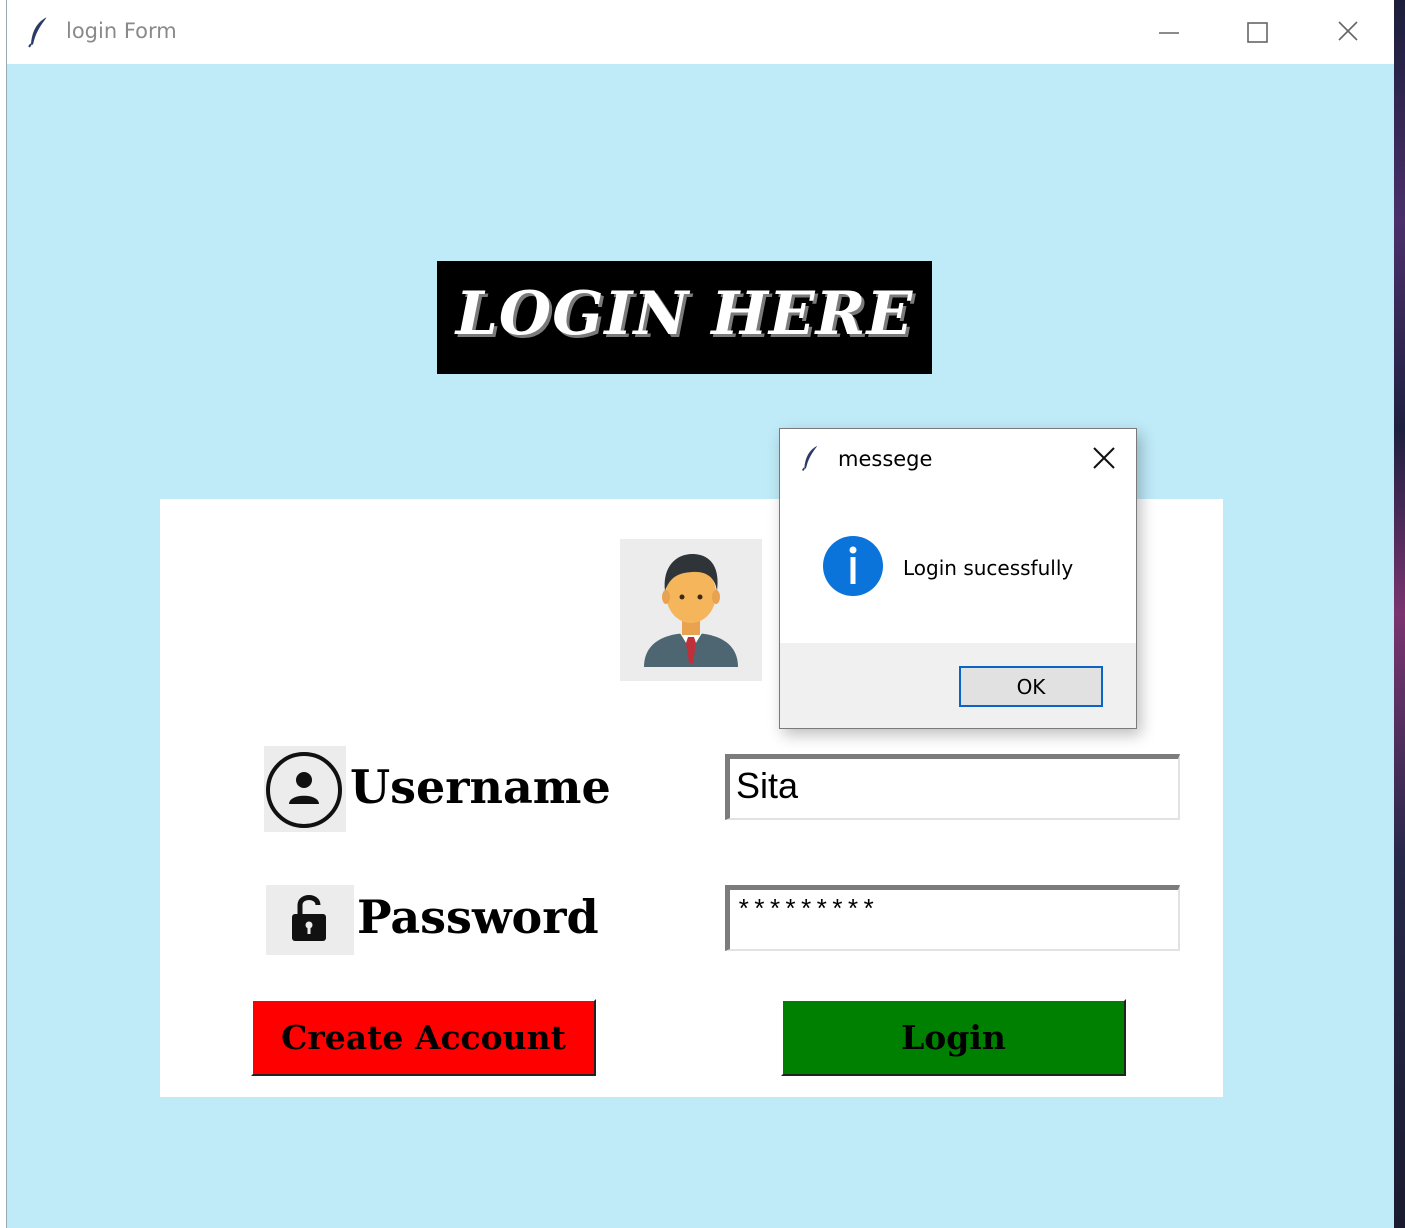  What do you see at coordinates (885, 459) in the screenshot?
I see `dialog-title: messege` at bounding box center [885, 459].